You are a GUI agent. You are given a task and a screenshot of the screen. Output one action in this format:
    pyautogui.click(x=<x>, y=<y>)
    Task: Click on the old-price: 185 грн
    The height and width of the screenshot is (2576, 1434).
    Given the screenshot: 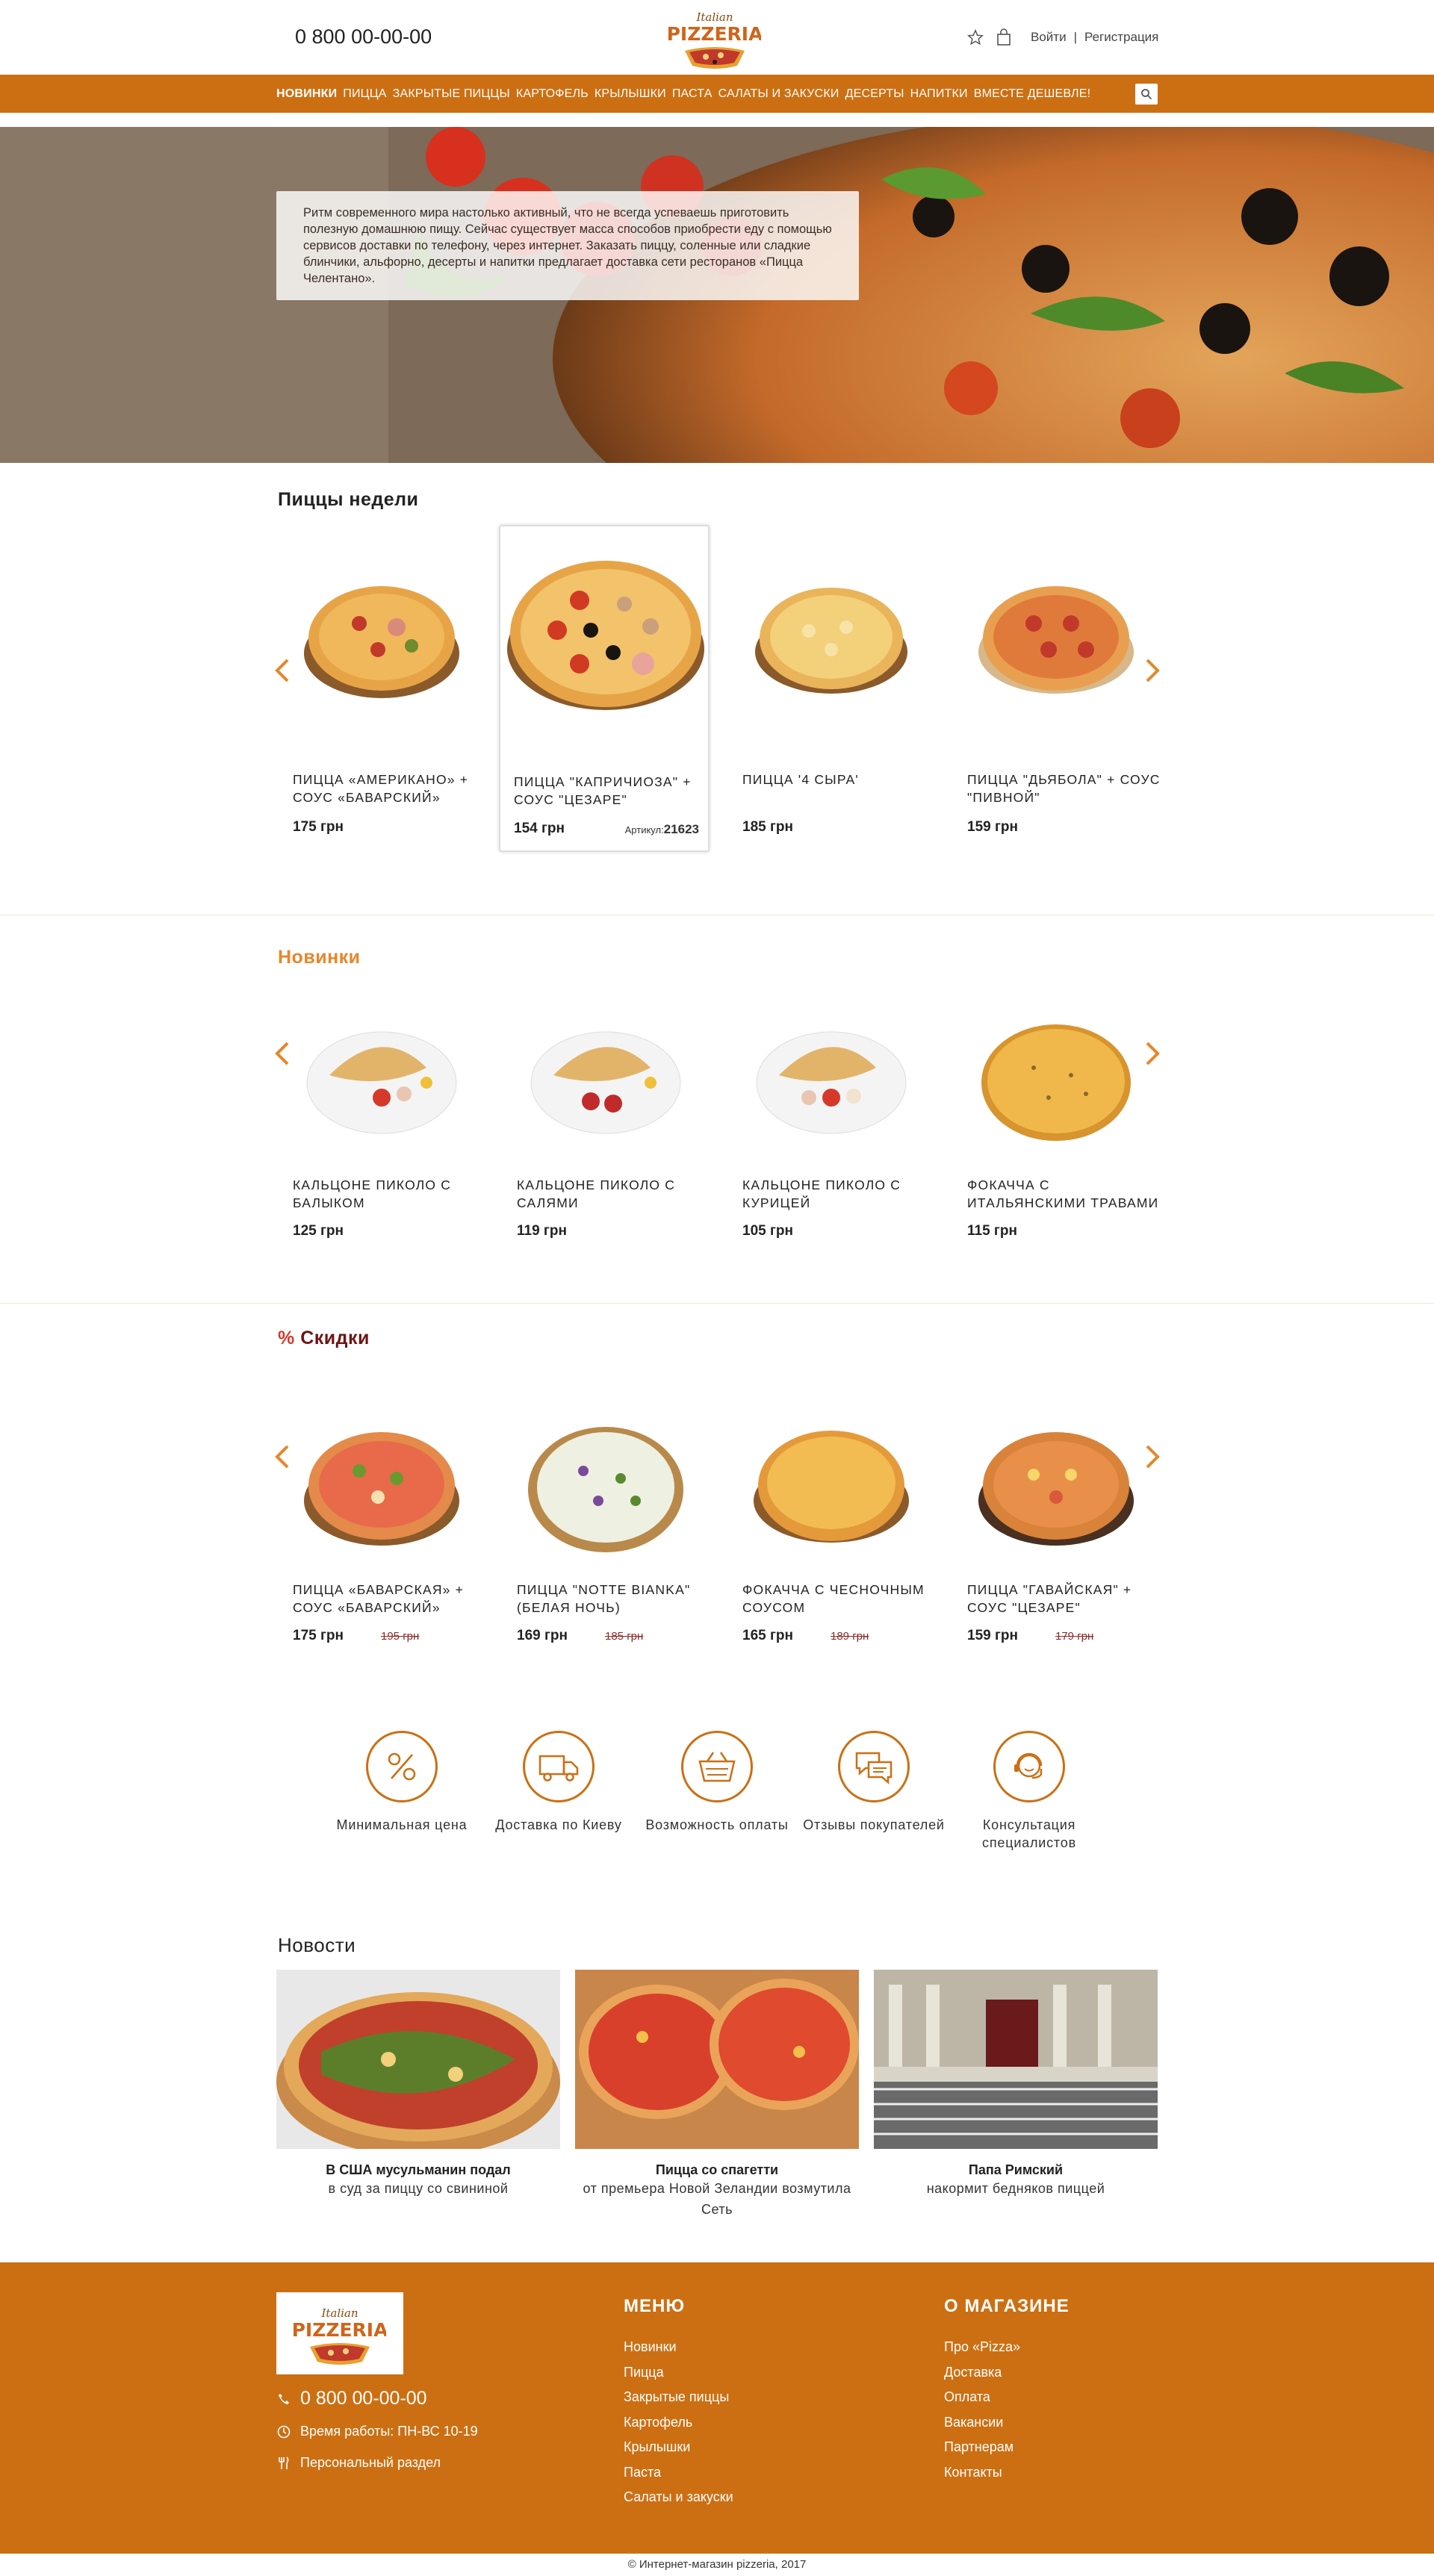 What is the action you would take?
    pyautogui.click(x=624, y=1636)
    